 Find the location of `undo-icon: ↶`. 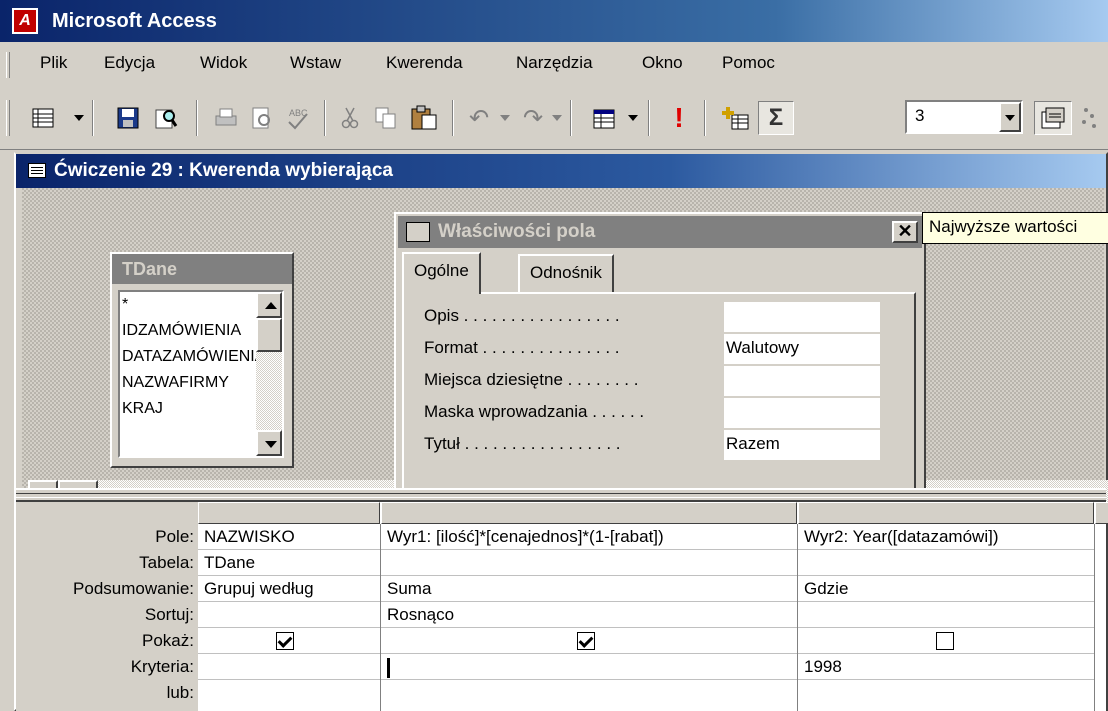

undo-icon: ↶ is located at coordinates (479, 118).